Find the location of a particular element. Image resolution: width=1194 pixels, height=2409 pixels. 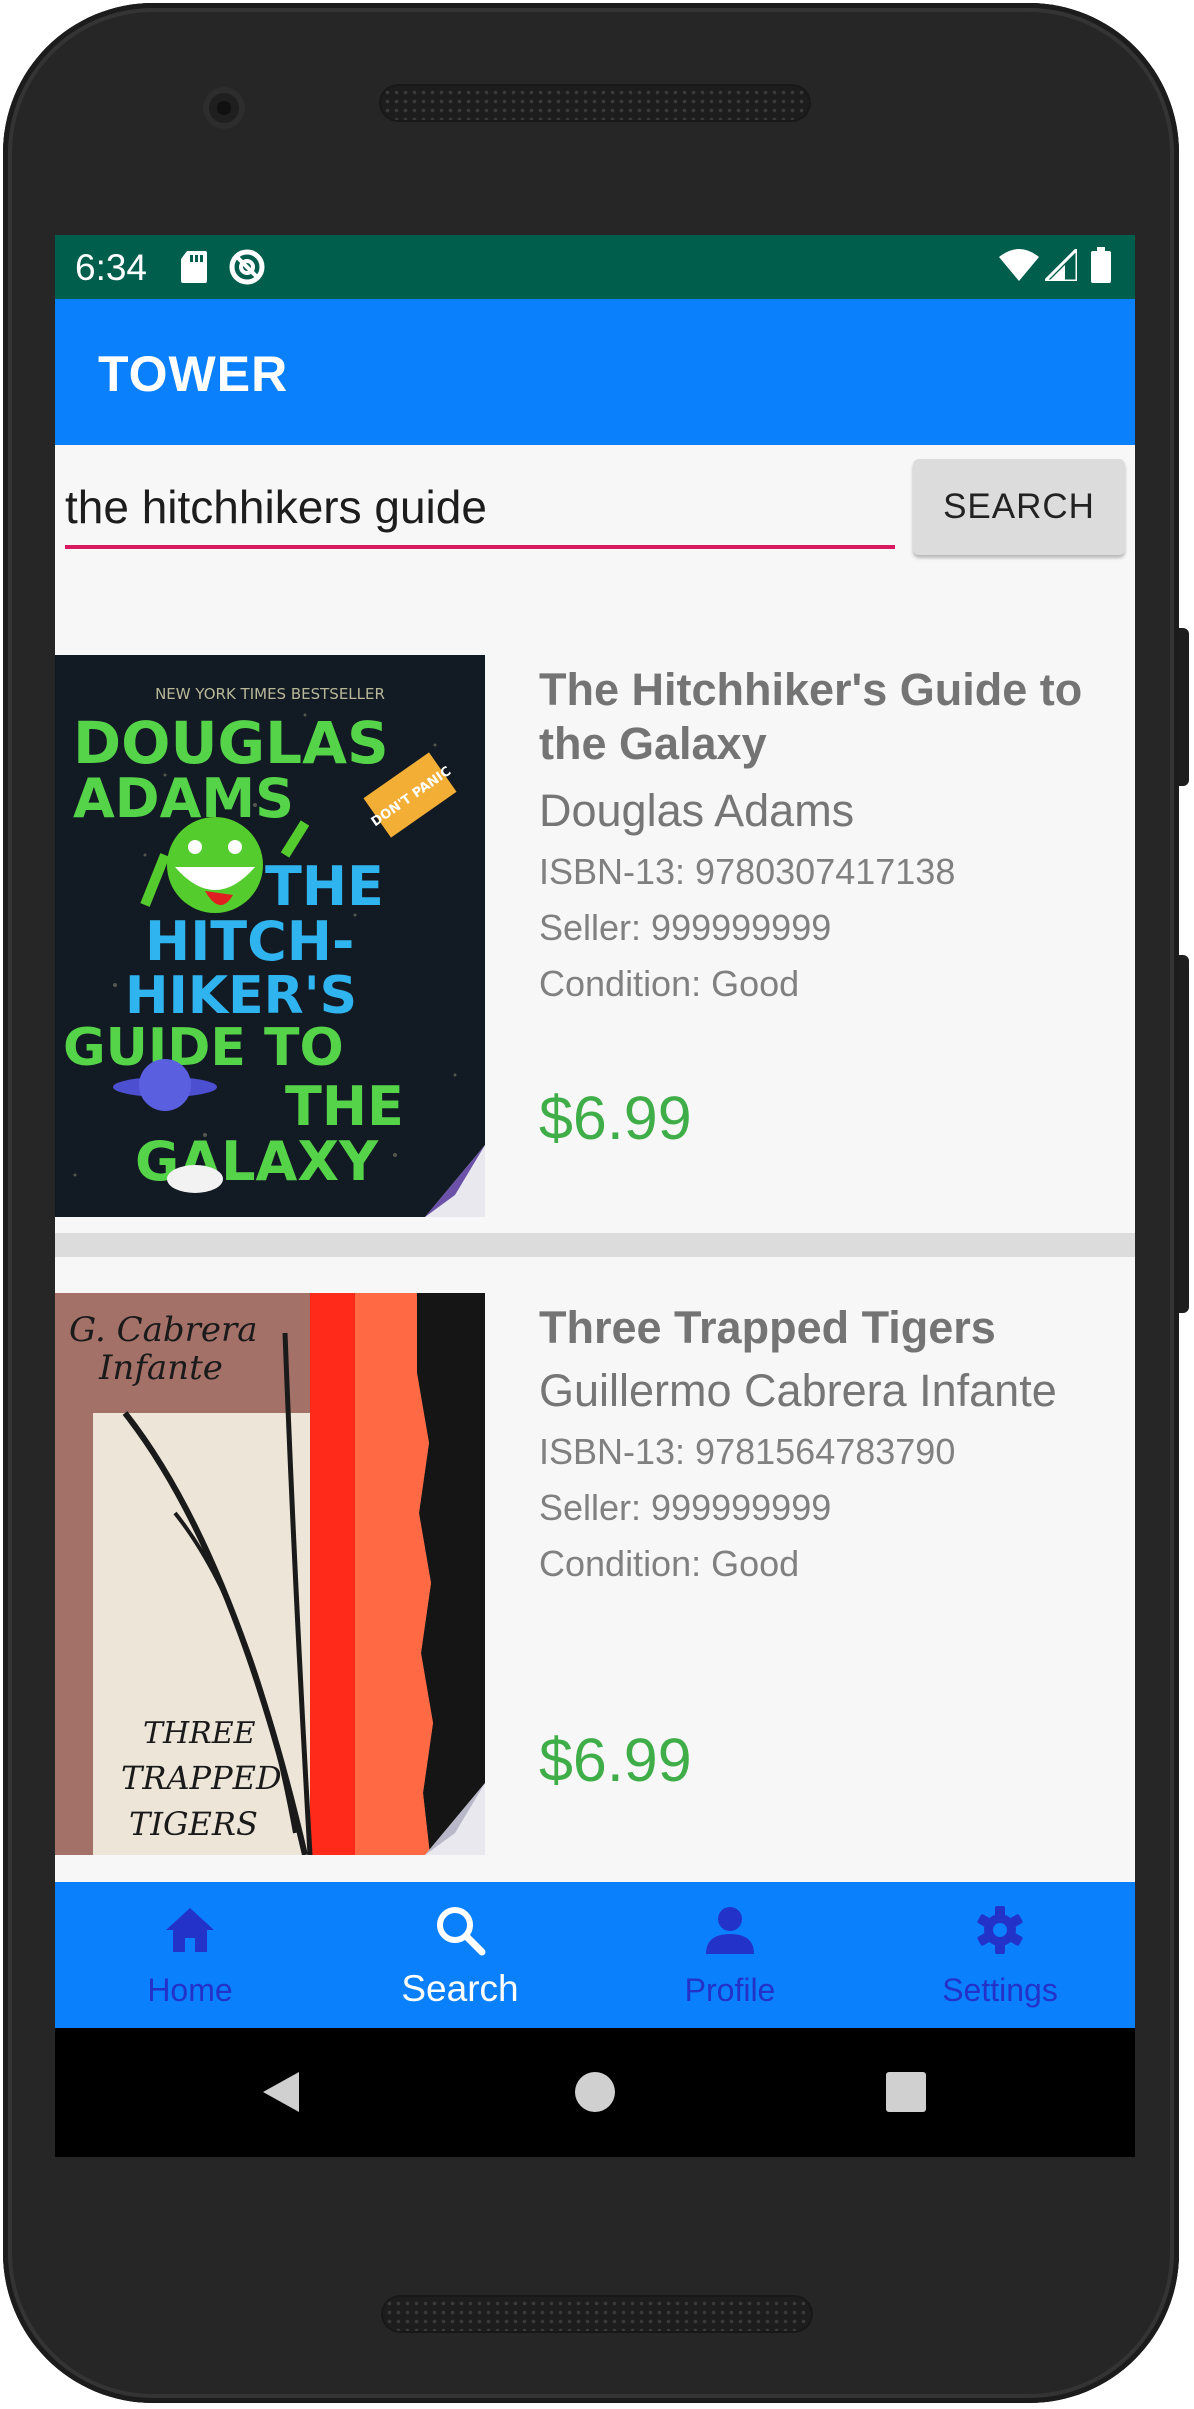

search-button: SEARCH is located at coordinates (1019, 507).